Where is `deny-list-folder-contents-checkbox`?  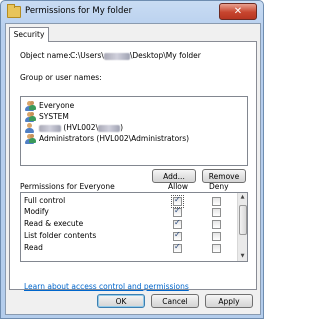
deny-list-folder-contents-checkbox is located at coordinates (216, 236).